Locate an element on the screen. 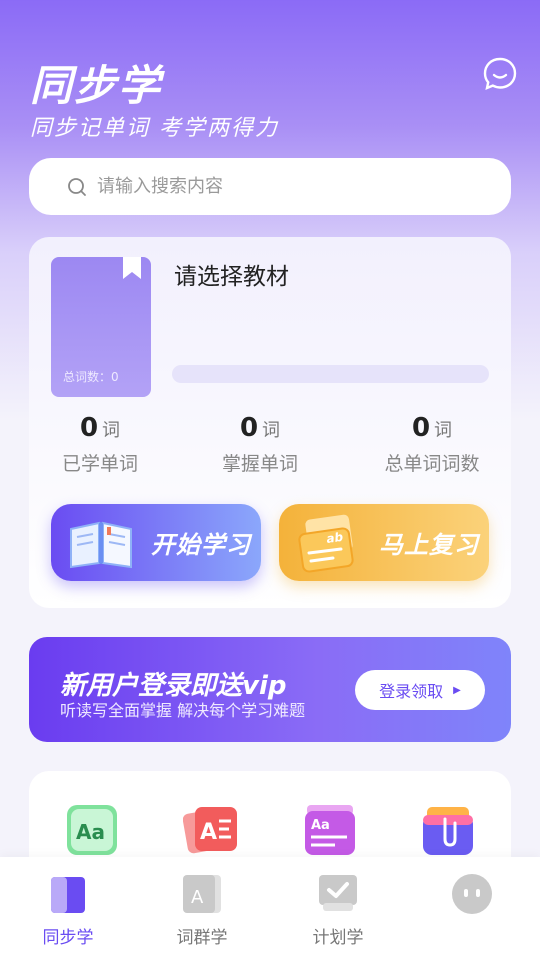  search-bar is located at coordinates (270, 186).